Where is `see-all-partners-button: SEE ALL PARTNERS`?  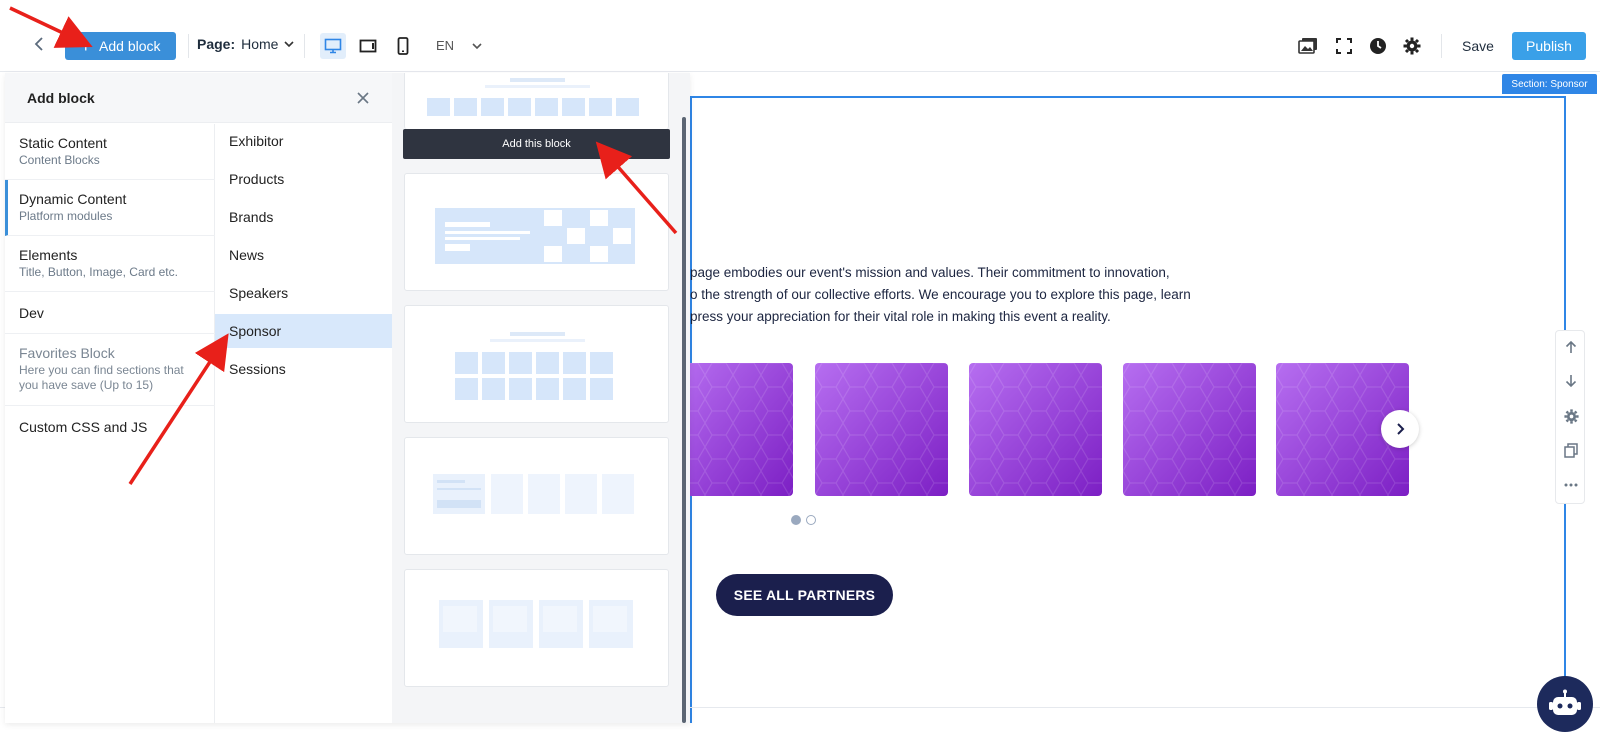
see-all-partners-button: SEE ALL PARTNERS is located at coordinates (804, 595).